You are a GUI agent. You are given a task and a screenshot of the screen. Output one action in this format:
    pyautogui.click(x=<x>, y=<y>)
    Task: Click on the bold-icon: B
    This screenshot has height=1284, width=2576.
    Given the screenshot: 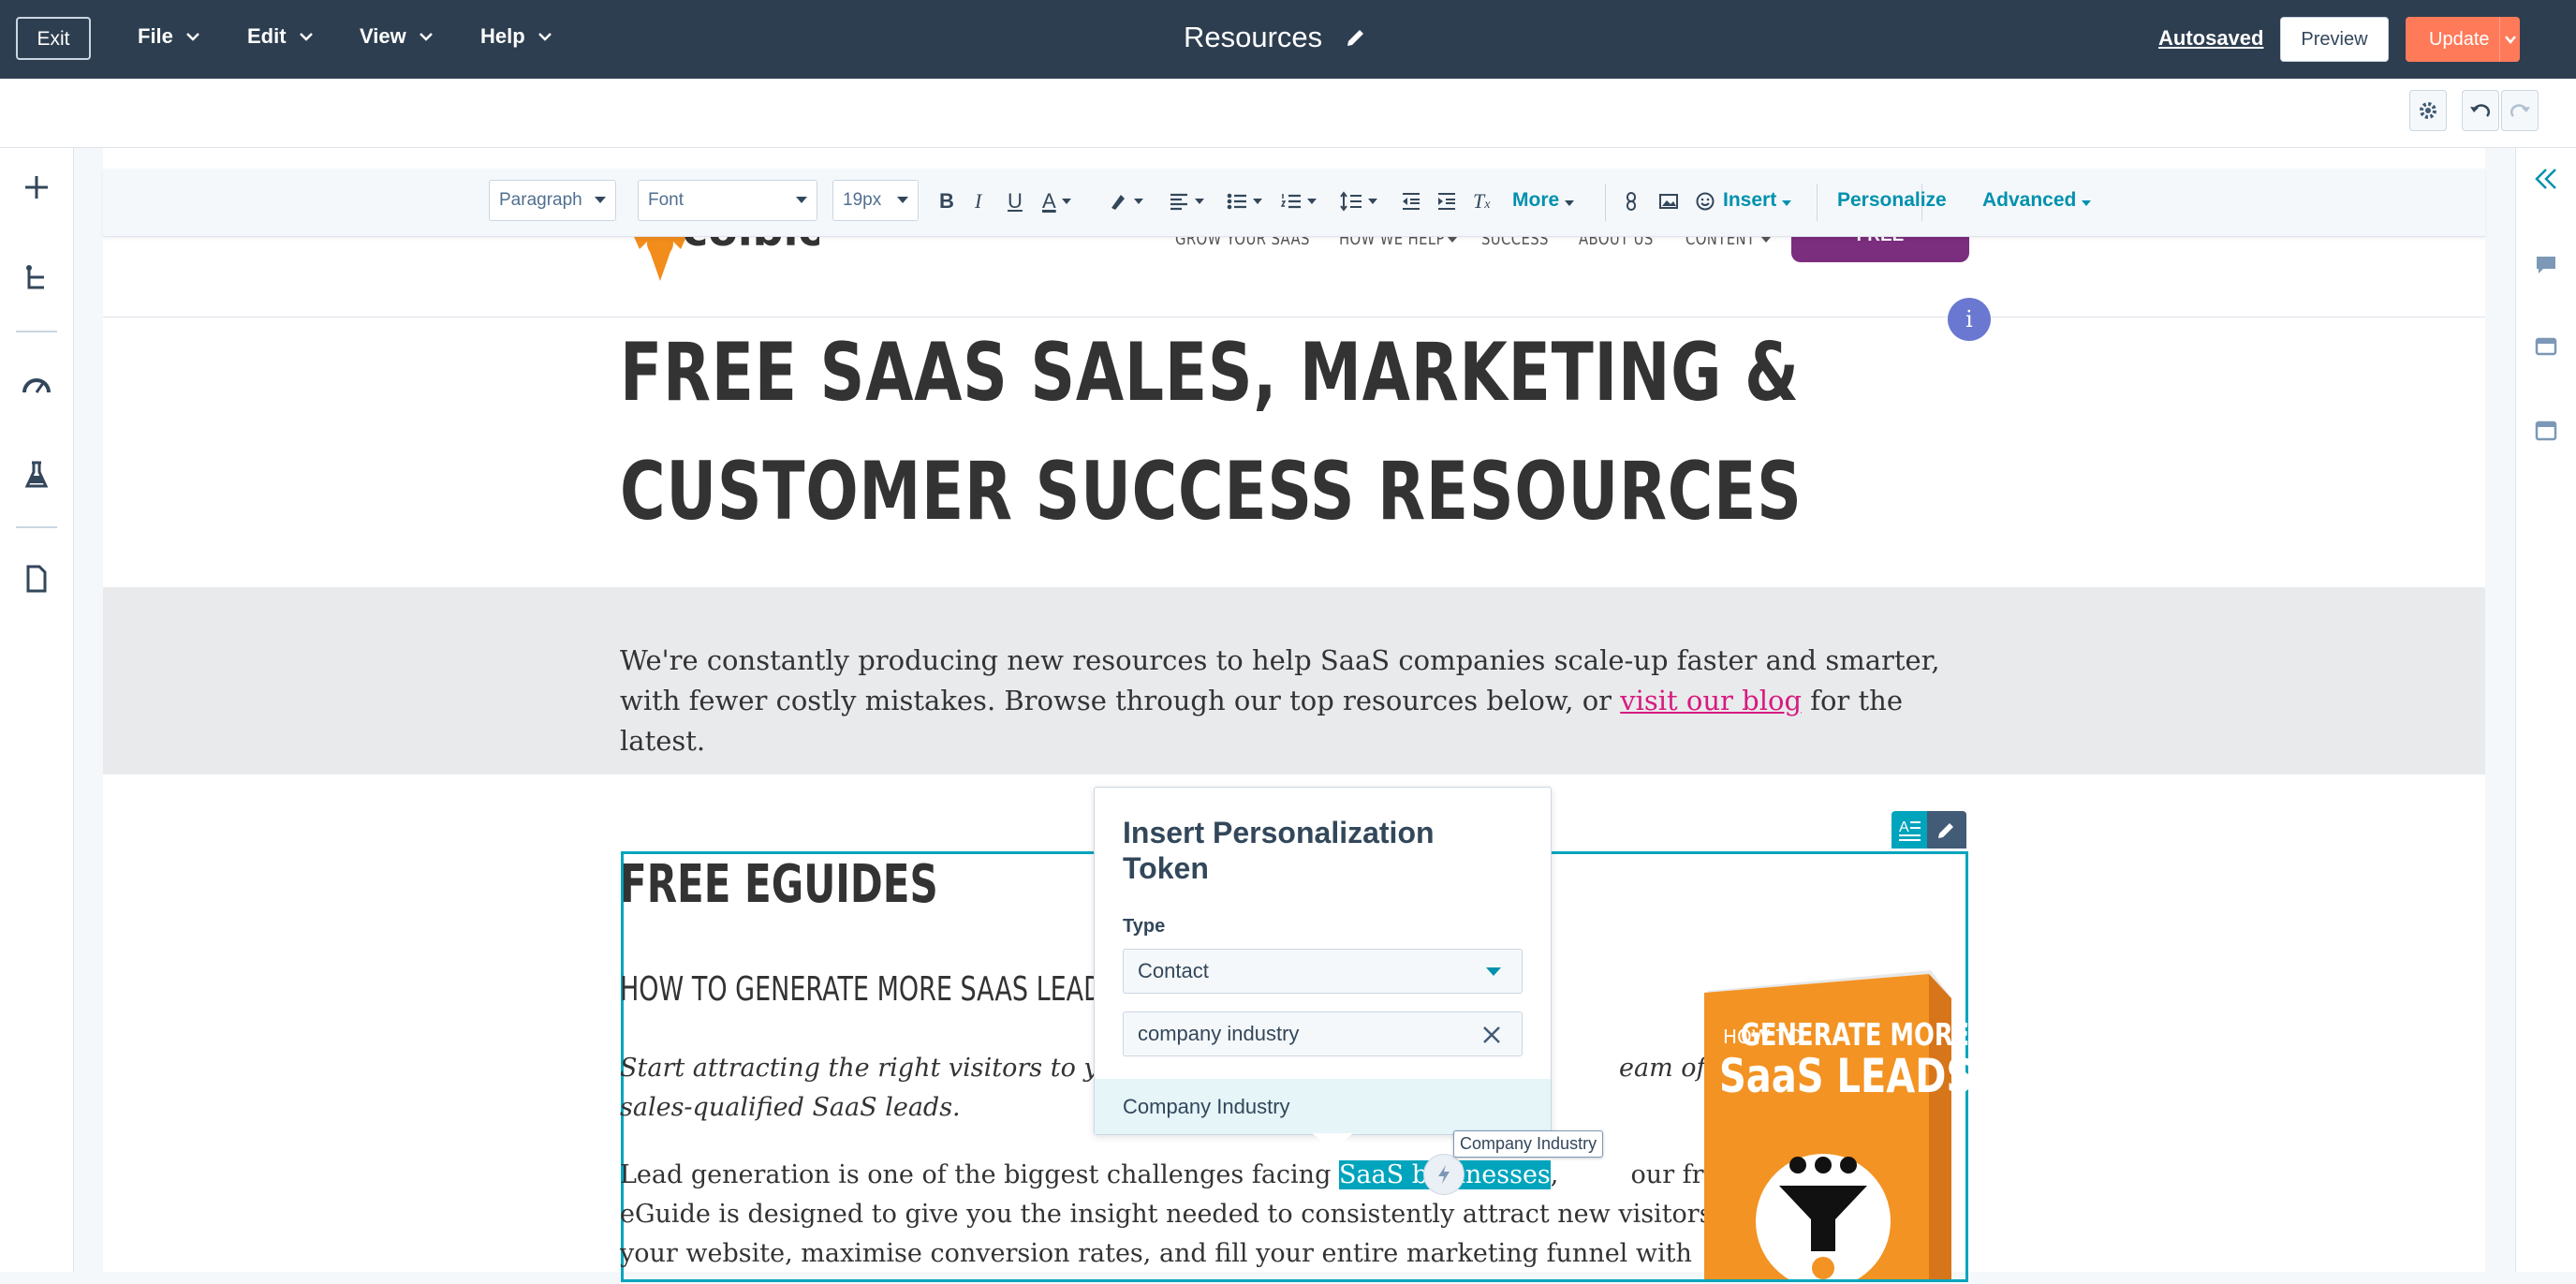 What is the action you would take?
    pyautogui.click(x=946, y=201)
    